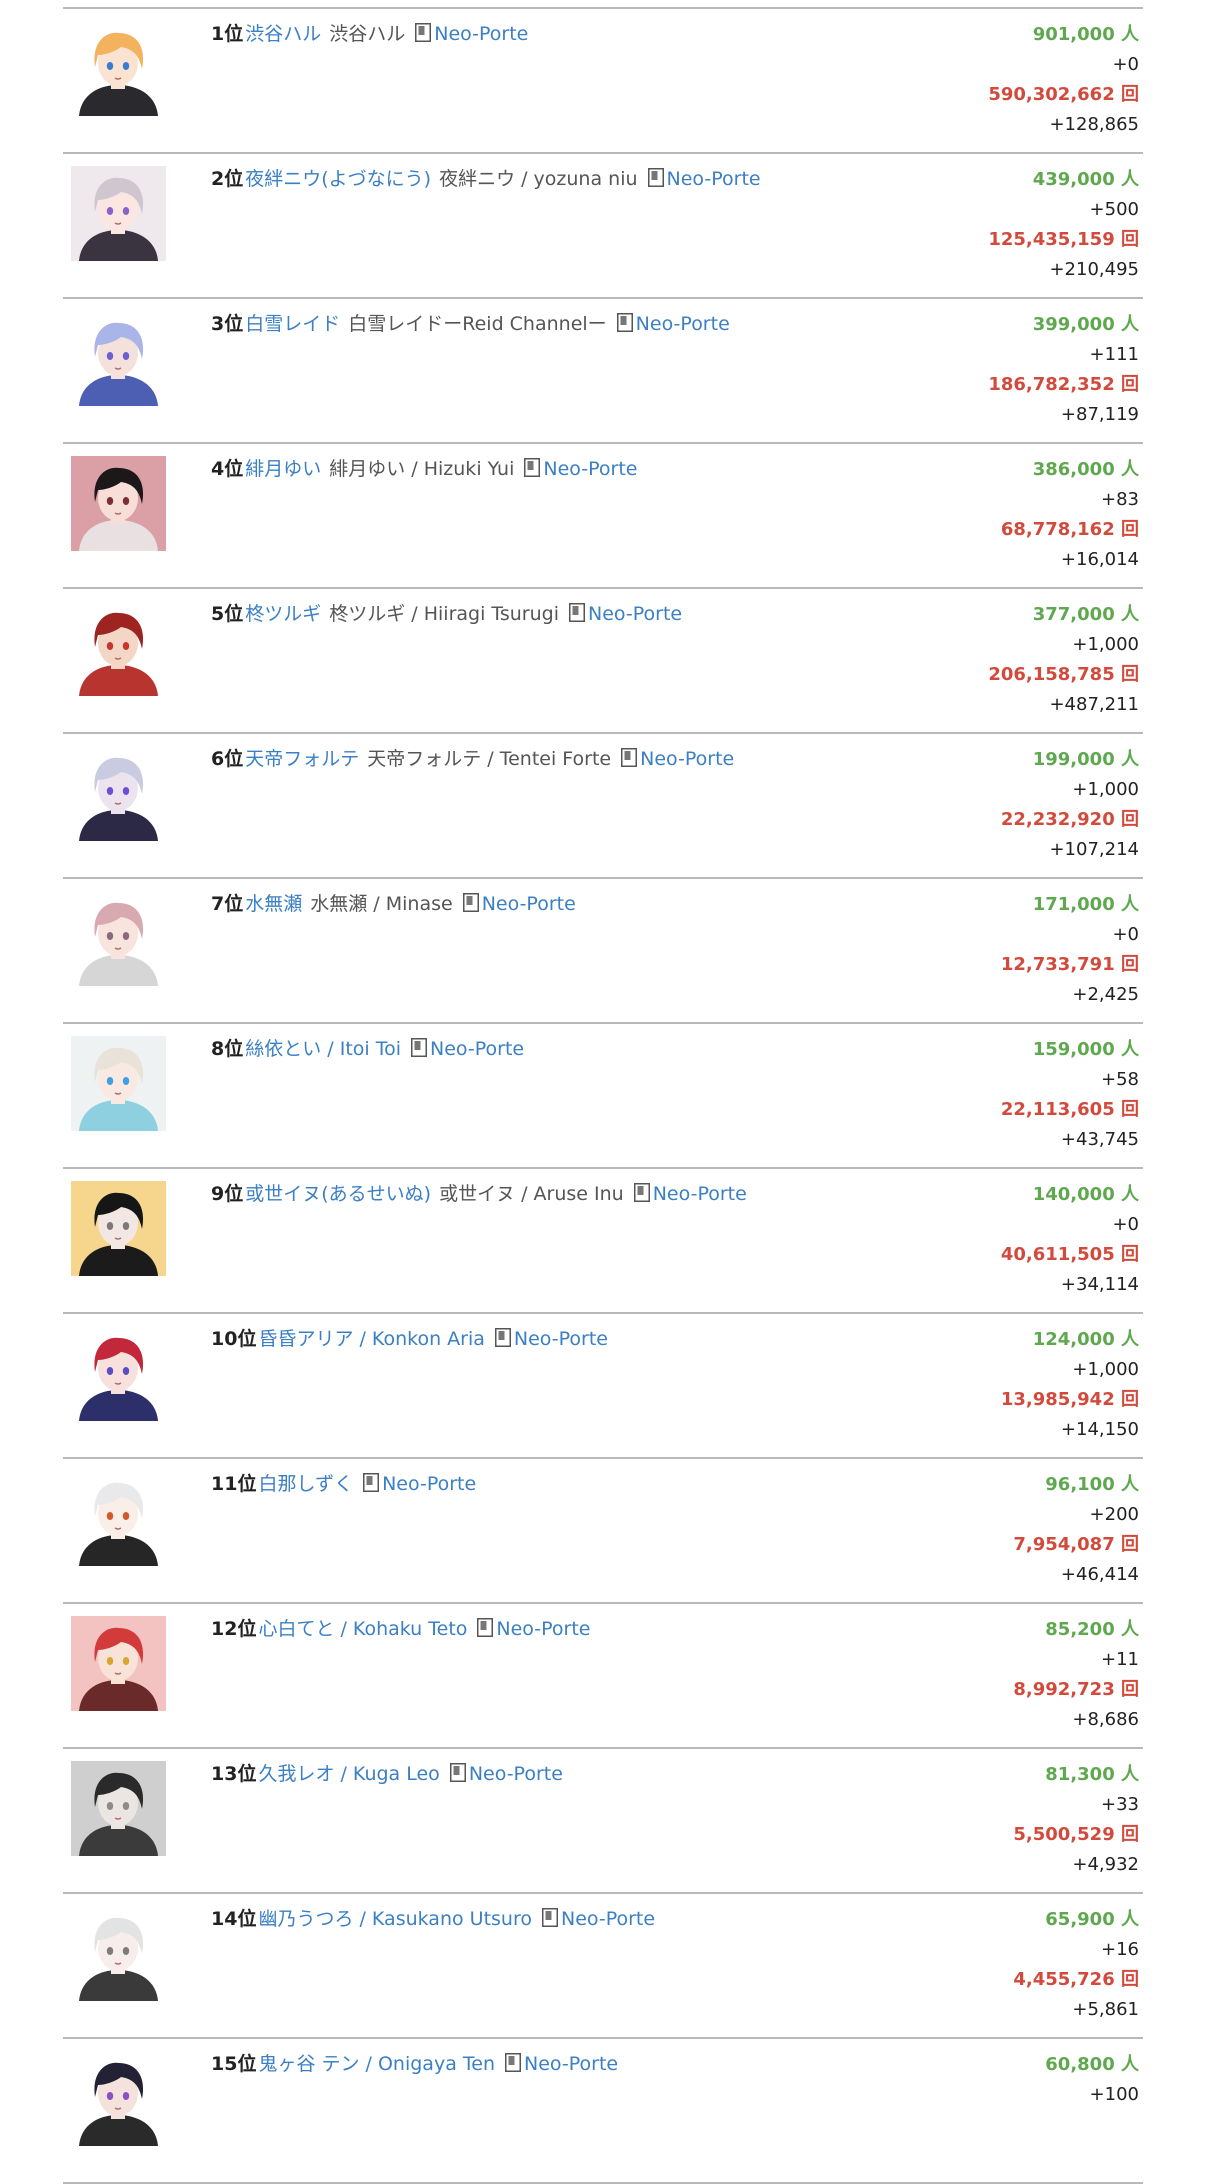  I want to click on channel-title-line: 13位 久我レオ / Kuga Leo Neo-Porte, so click(512, 1774).